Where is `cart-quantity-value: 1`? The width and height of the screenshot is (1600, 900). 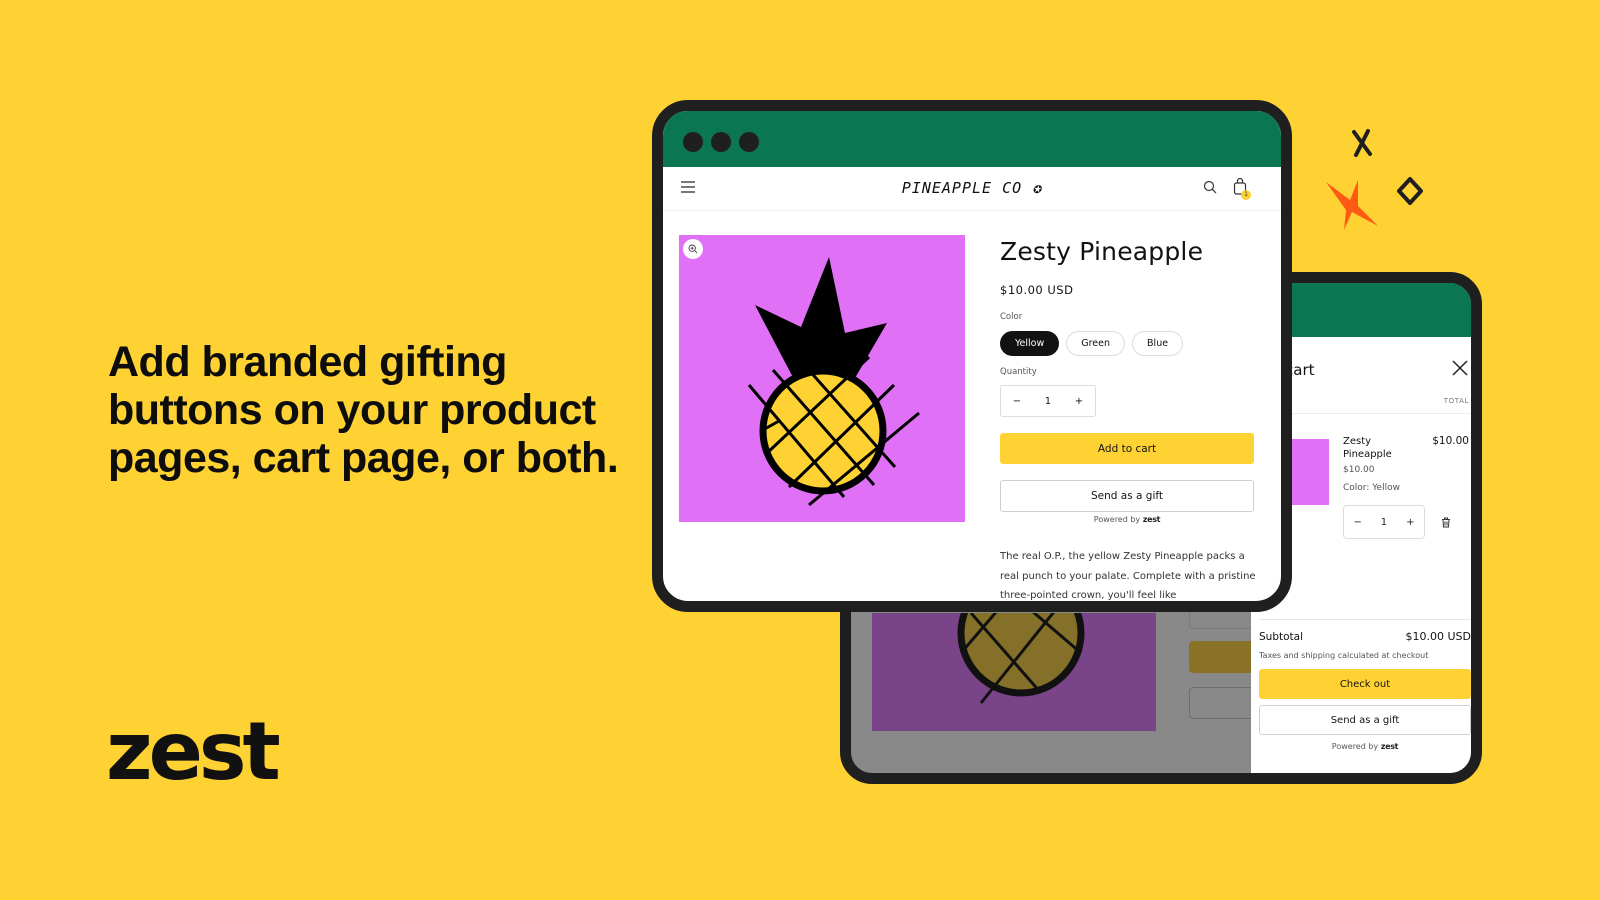
cart-quantity-value: 1 is located at coordinates (1384, 522).